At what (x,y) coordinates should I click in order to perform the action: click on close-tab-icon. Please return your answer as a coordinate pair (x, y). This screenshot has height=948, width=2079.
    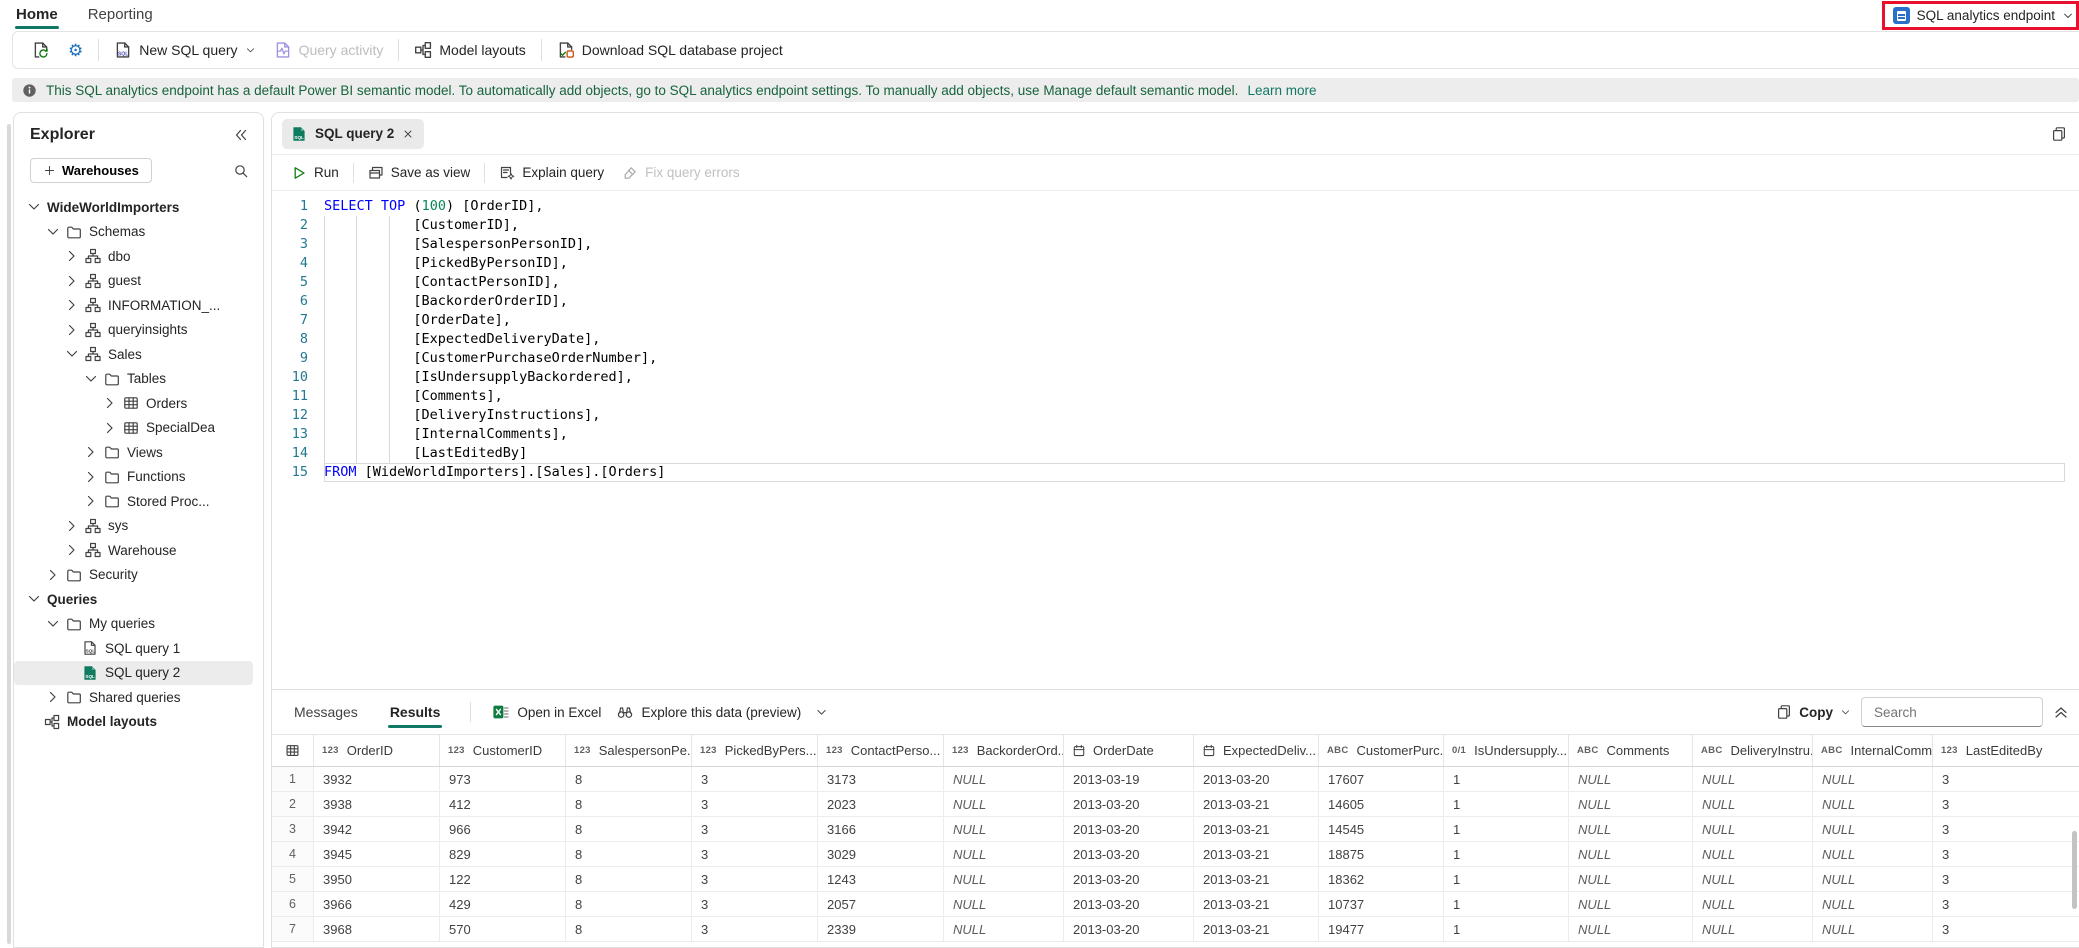
    Looking at the image, I should click on (408, 134).